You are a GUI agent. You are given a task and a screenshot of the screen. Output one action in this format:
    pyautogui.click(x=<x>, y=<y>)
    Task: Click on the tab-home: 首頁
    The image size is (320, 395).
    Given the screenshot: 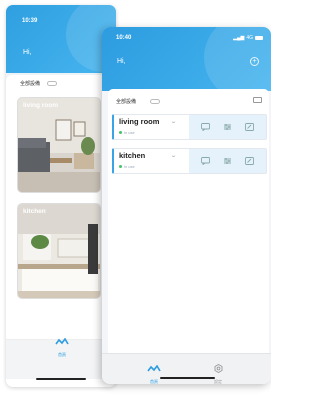 What is the action you would take?
    pyautogui.click(x=154, y=372)
    